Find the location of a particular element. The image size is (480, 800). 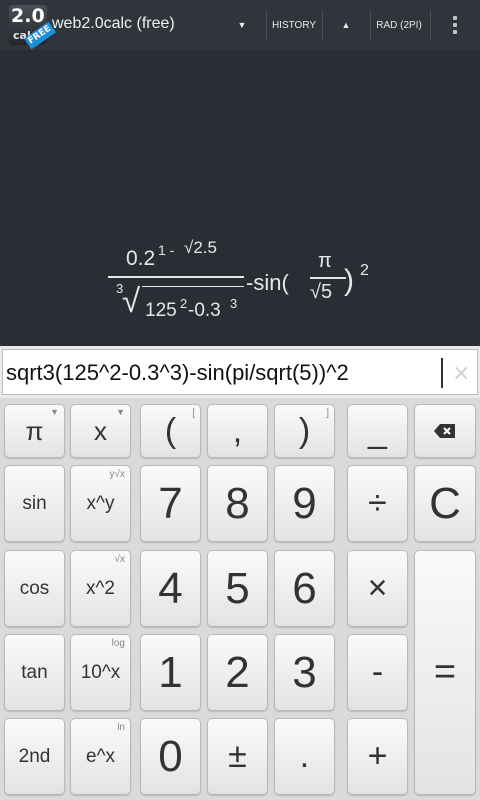

expression-text: sqrt3(125^2-0.3^3)-sin(pi/sqrt(5))^2 is located at coordinates (177, 372).